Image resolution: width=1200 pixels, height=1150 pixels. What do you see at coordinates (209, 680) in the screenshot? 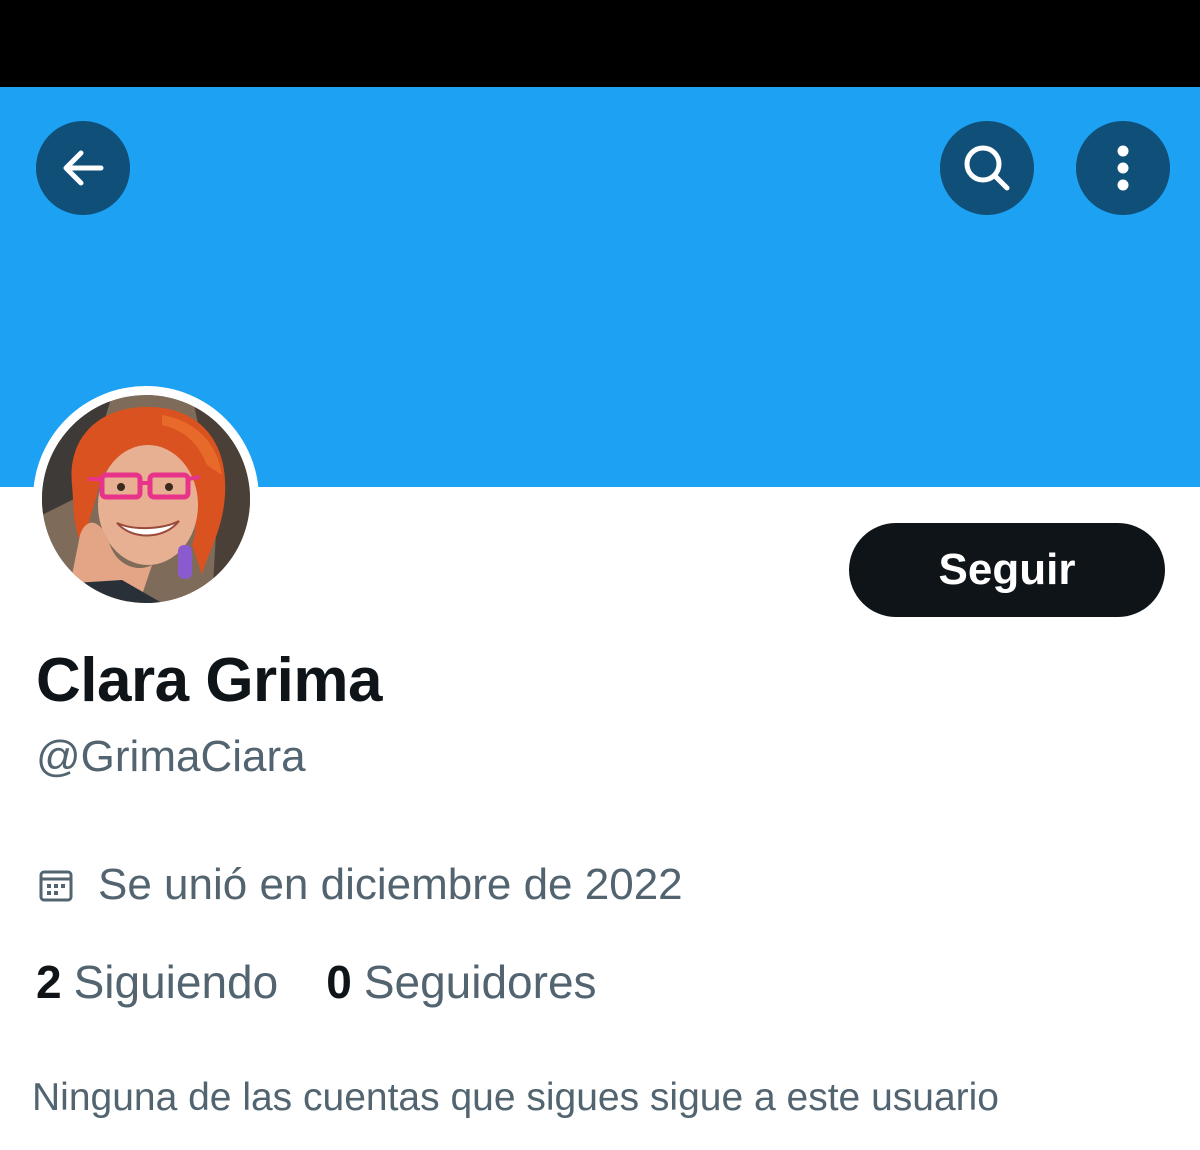
I see `display-name: Clara Grima` at bounding box center [209, 680].